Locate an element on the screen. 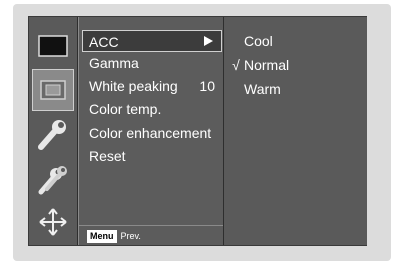  move-arrows-icon is located at coordinates (53, 222).